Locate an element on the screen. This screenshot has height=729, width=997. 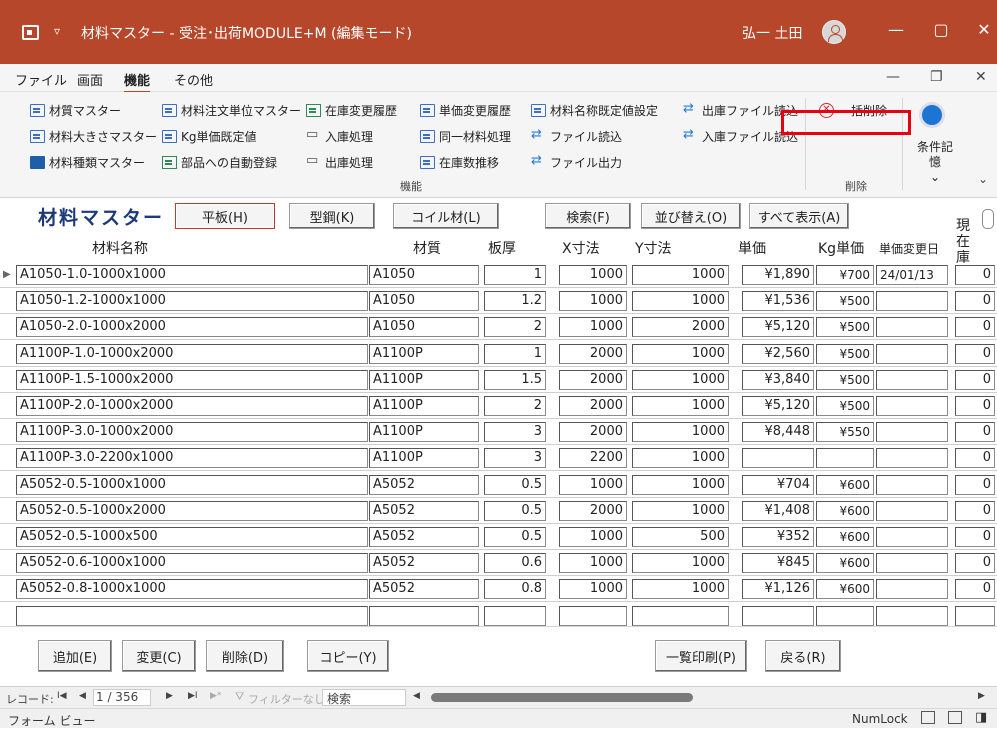
cell-name: A1100P-3.0-1000x2000 is located at coordinates (192, 432).